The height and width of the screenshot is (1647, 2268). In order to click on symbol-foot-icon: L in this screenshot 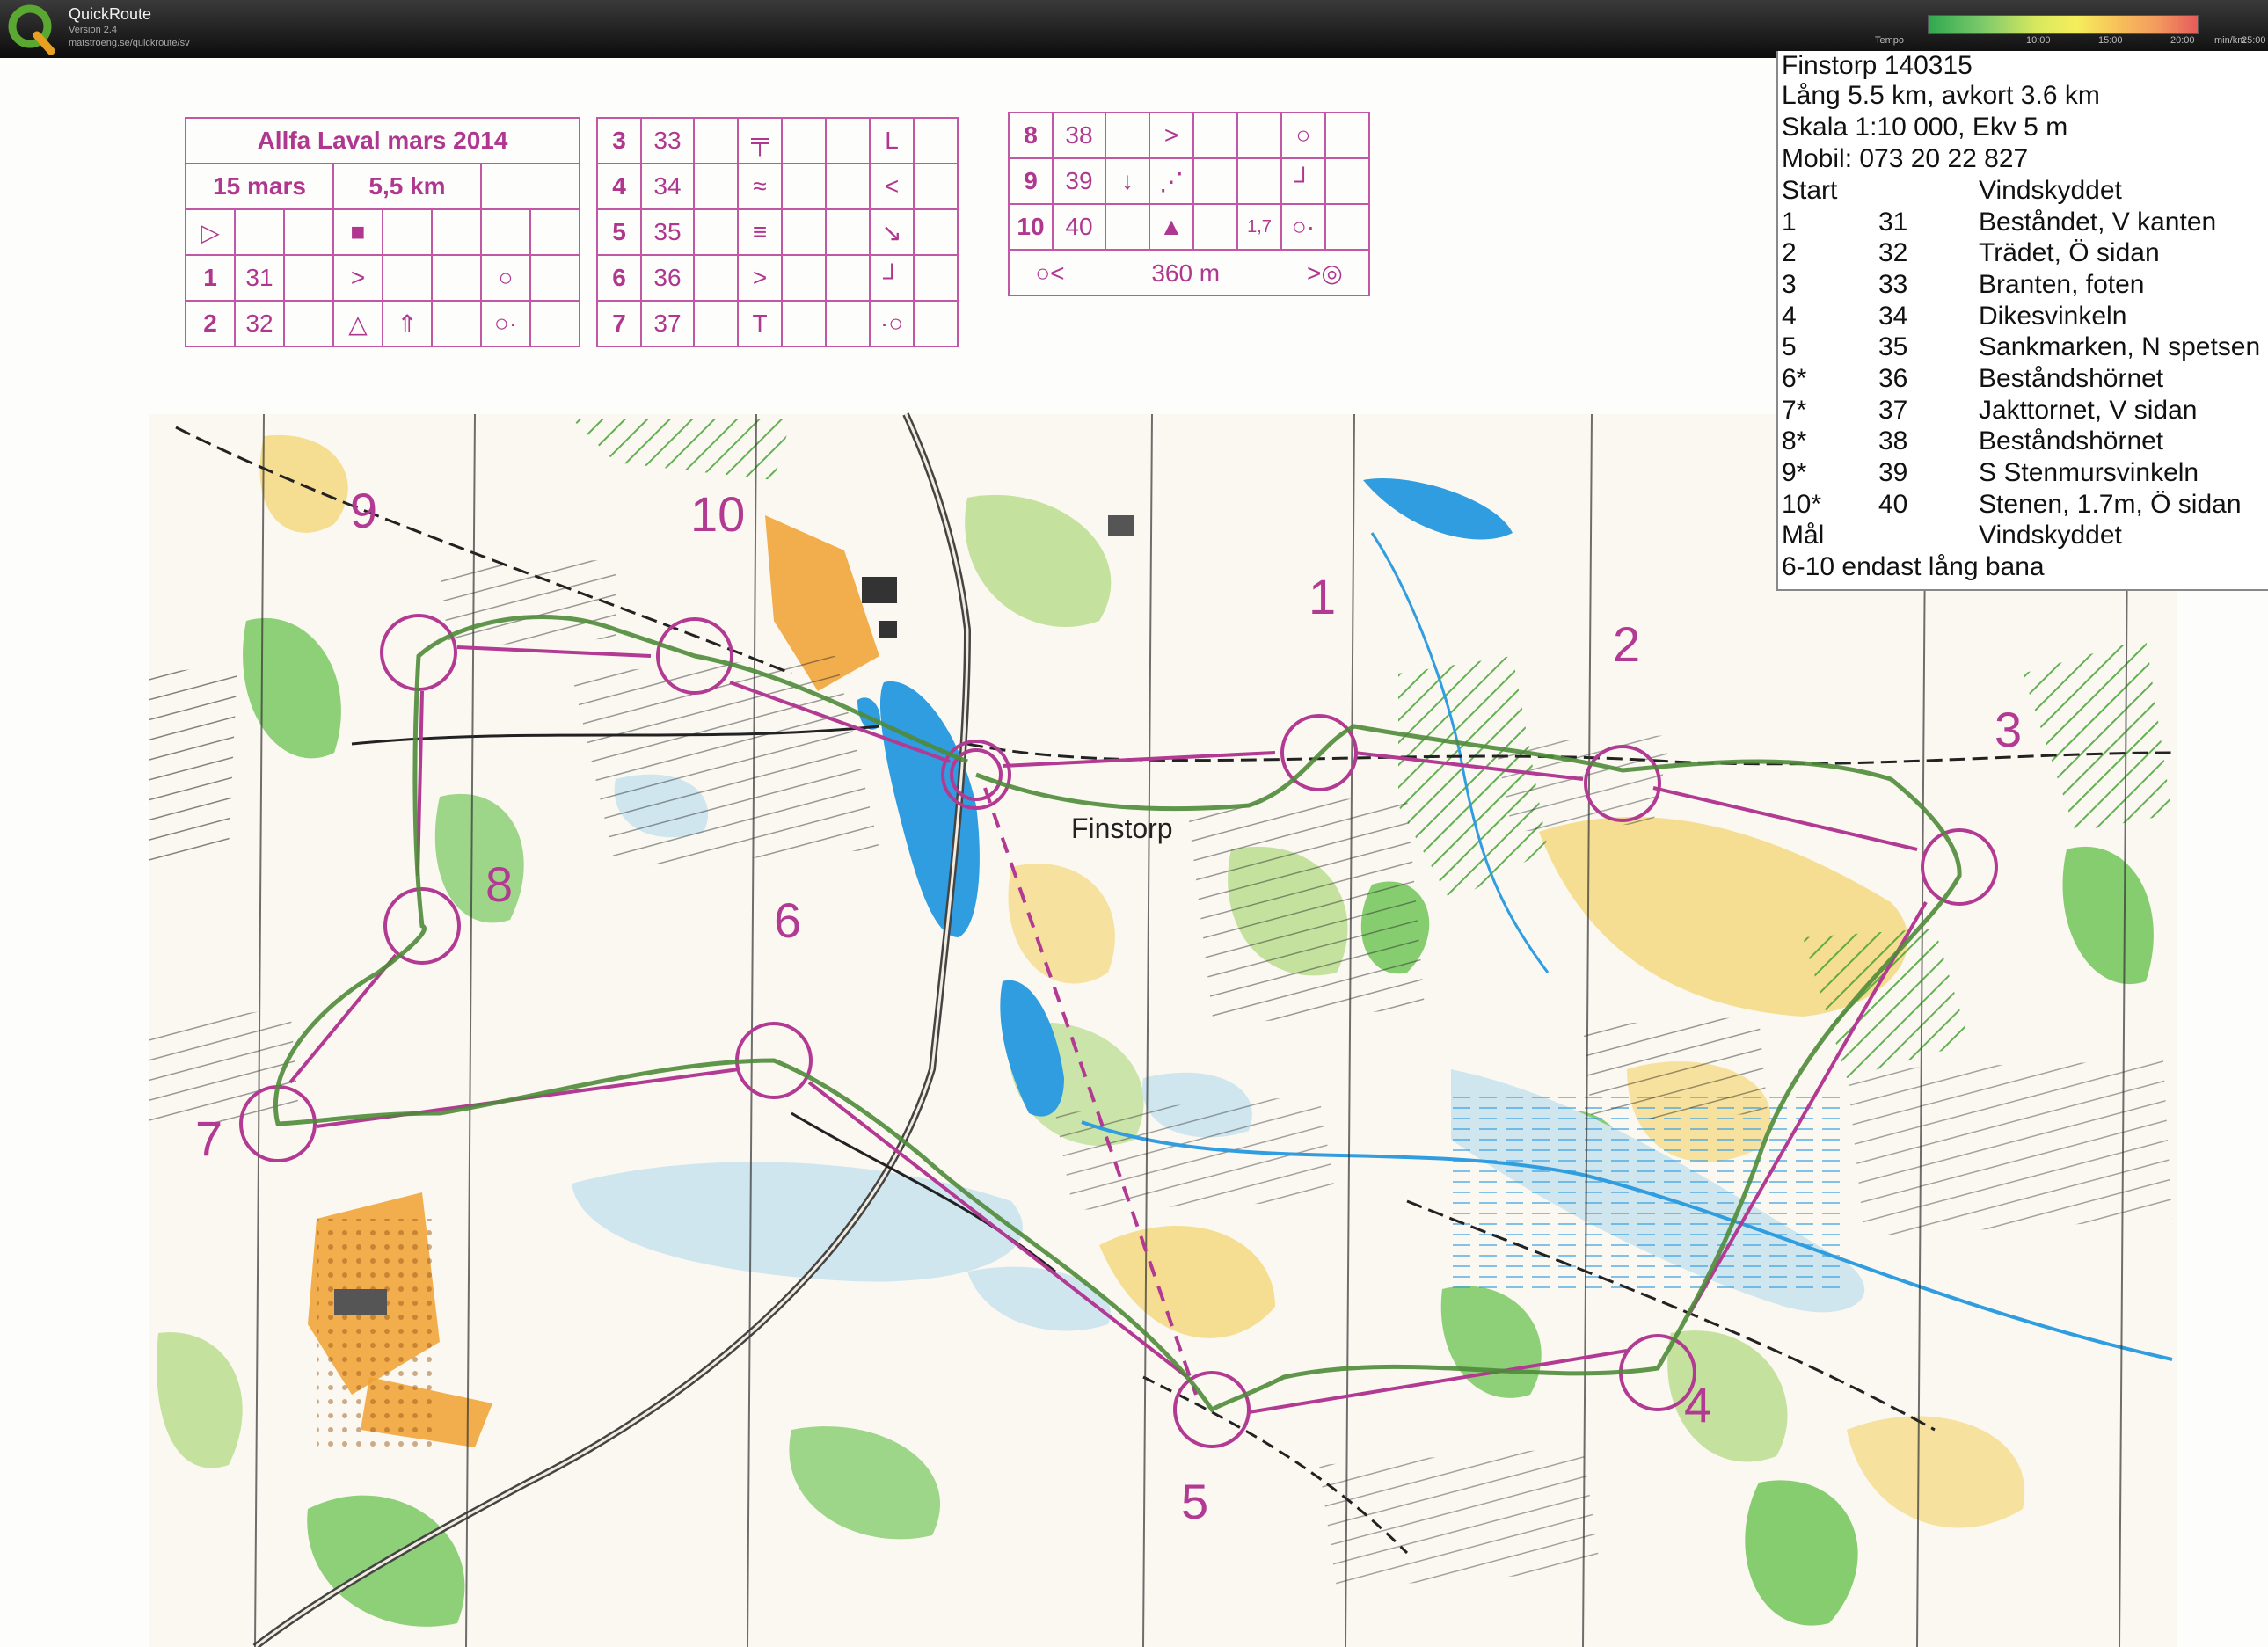, I will do `click(892, 140)`.